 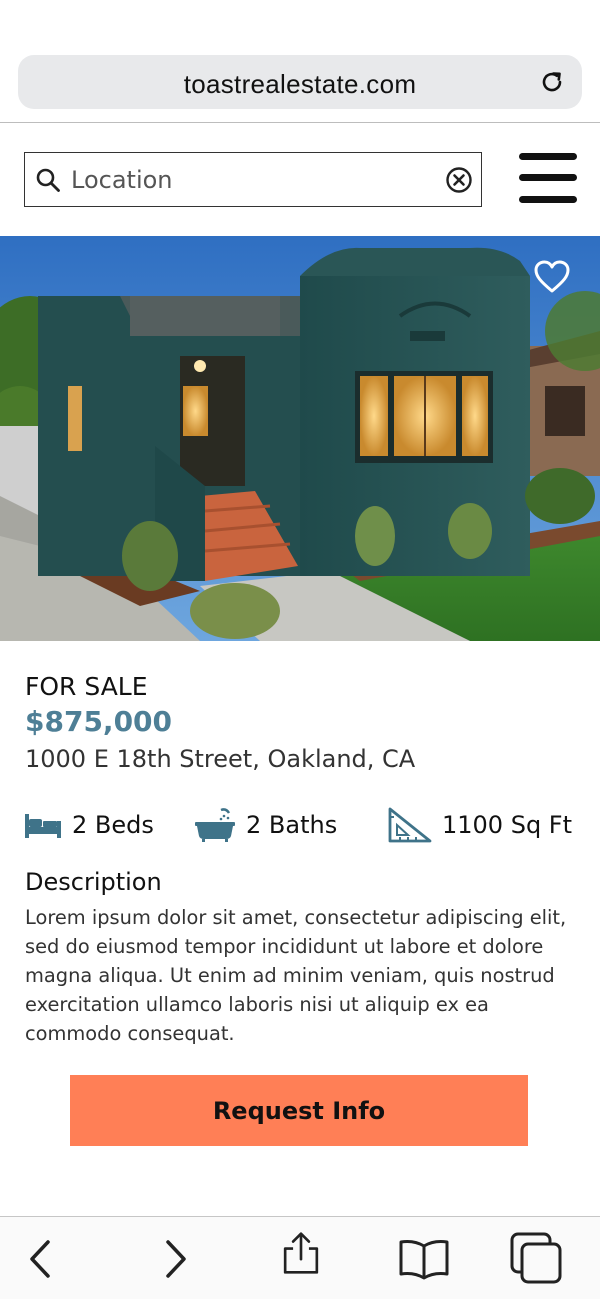 I want to click on listing-address: 1000 E 18th Street, Oakland, CA, so click(x=220, y=759).